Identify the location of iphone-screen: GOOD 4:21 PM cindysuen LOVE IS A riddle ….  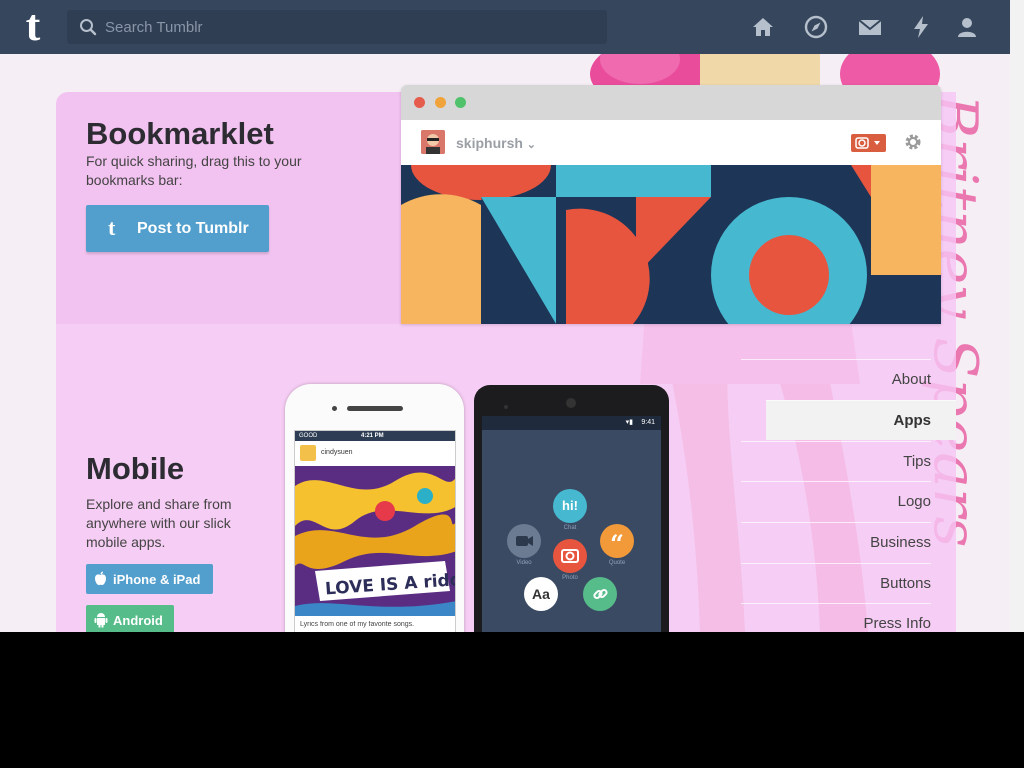
(375, 531).